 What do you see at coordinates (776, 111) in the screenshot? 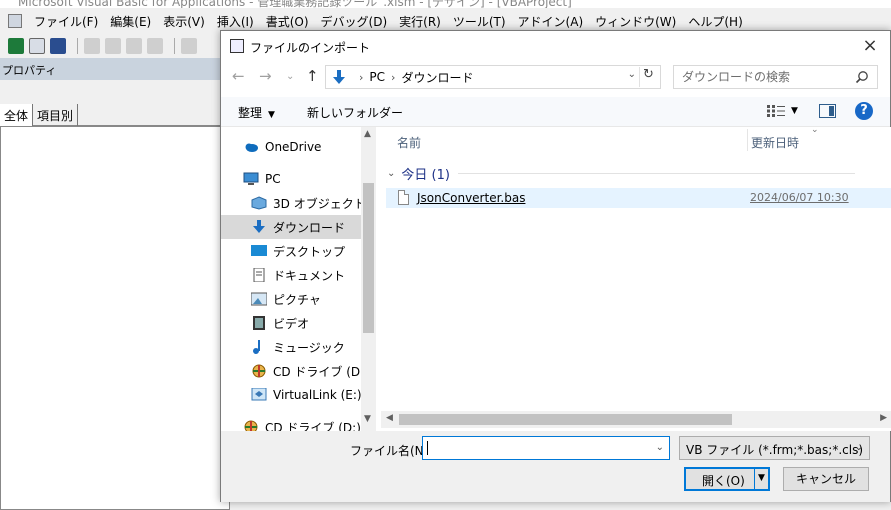
I see `view-options-icon` at bounding box center [776, 111].